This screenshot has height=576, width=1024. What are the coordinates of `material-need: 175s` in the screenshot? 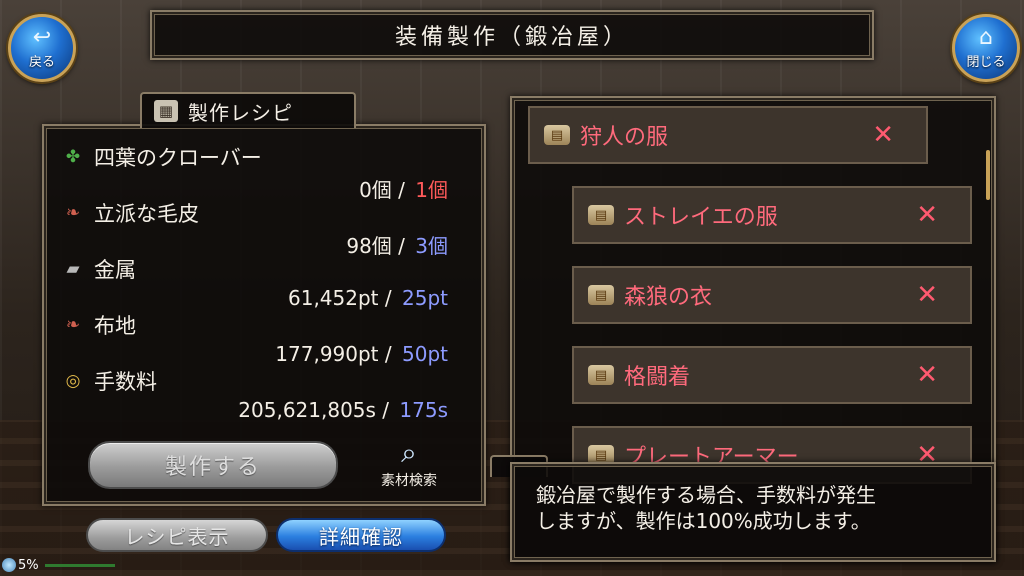 It's located at (423, 410).